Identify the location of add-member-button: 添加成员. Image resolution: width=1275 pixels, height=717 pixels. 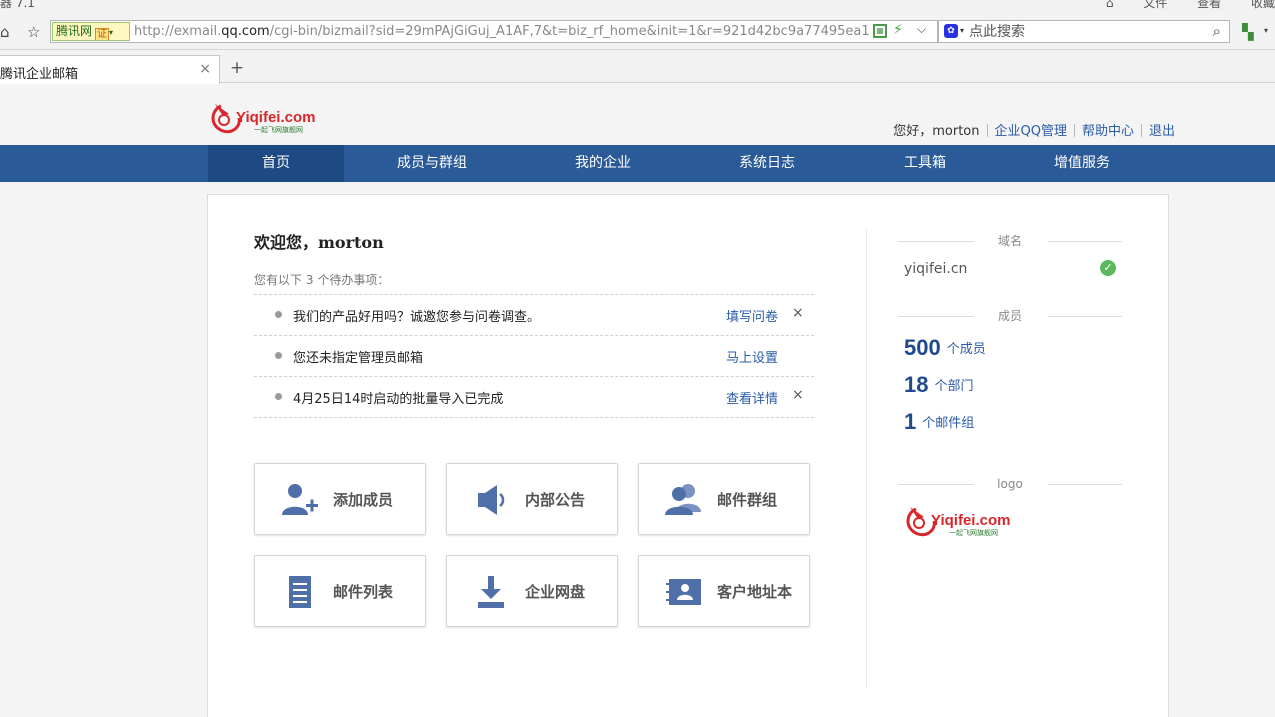
(340, 499).